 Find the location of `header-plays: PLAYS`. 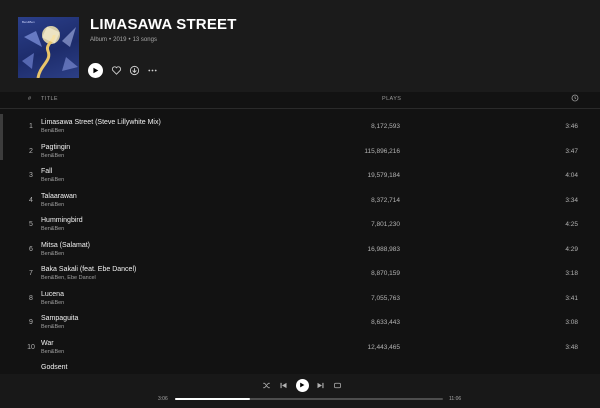

header-plays: PLAYS is located at coordinates (391, 99).